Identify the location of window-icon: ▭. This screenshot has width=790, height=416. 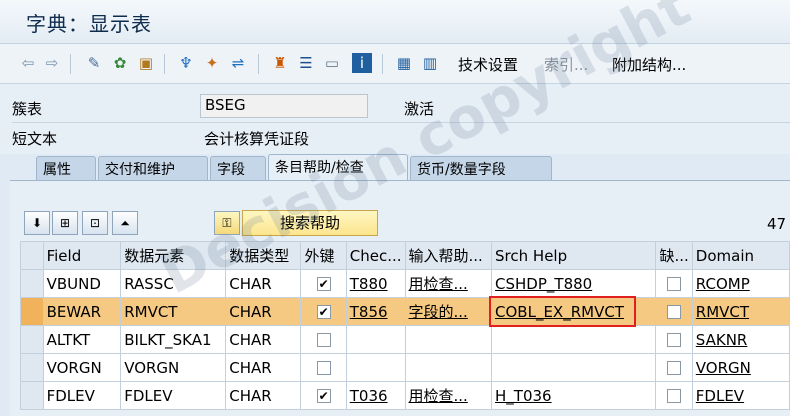
(332, 63).